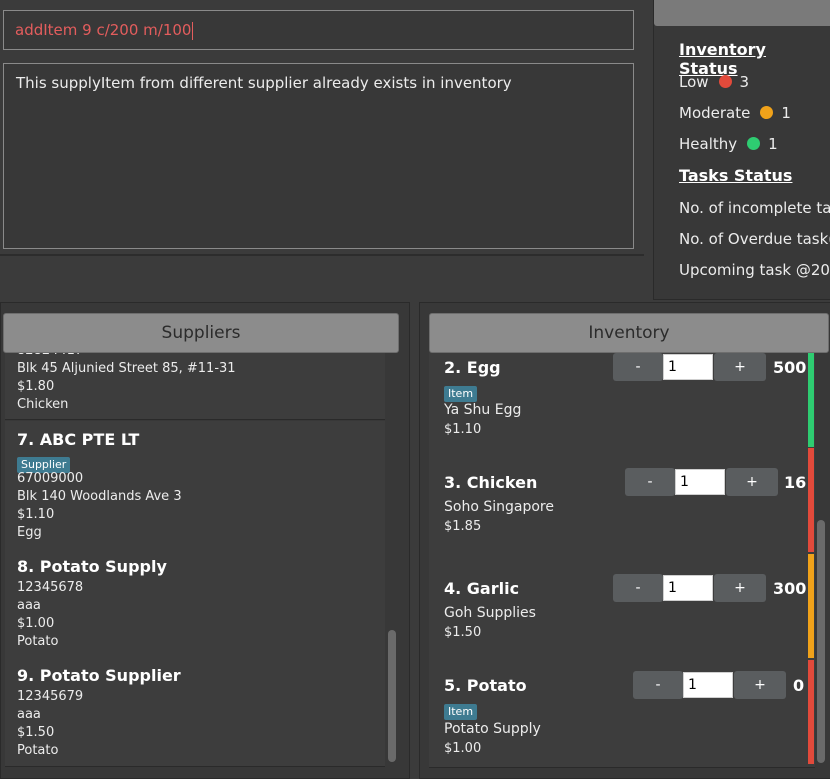  What do you see at coordinates (786, 113) in the screenshot?
I see `moderate-count: 1` at bounding box center [786, 113].